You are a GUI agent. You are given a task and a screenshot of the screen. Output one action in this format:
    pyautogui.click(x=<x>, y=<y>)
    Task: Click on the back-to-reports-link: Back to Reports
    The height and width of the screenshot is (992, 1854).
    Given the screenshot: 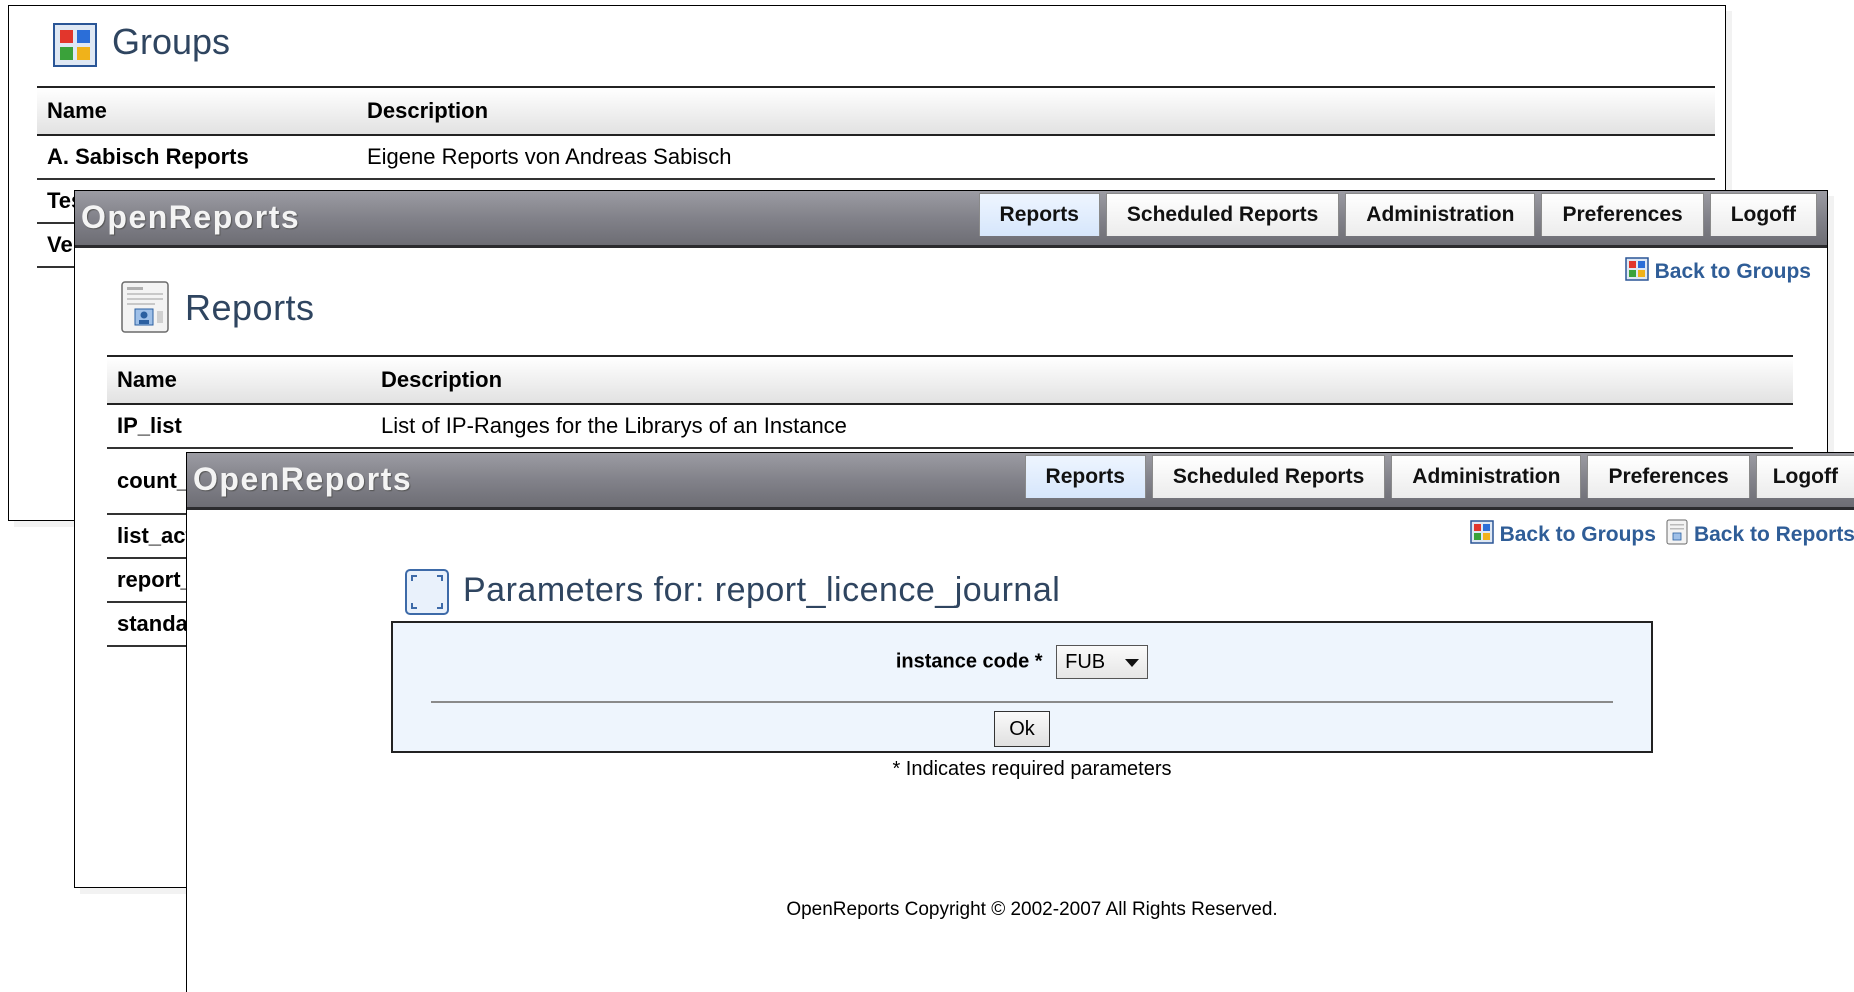 What is the action you would take?
    pyautogui.click(x=1760, y=535)
    